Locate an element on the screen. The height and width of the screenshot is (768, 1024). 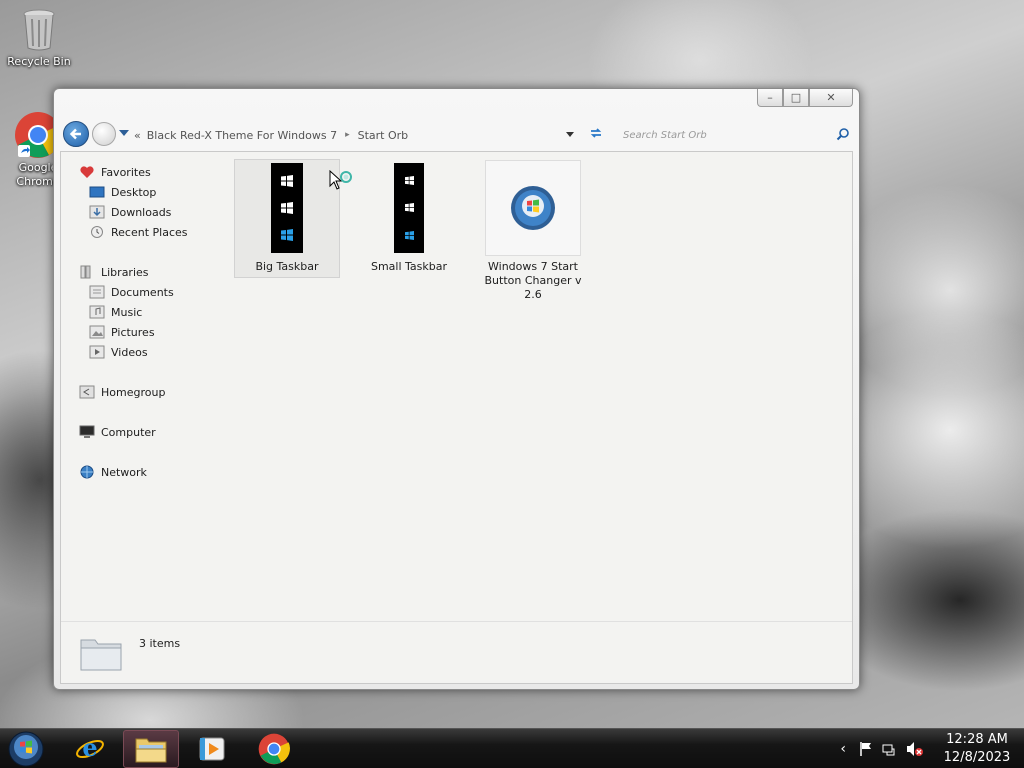
folder-icon is located at coordinates (101, 655).